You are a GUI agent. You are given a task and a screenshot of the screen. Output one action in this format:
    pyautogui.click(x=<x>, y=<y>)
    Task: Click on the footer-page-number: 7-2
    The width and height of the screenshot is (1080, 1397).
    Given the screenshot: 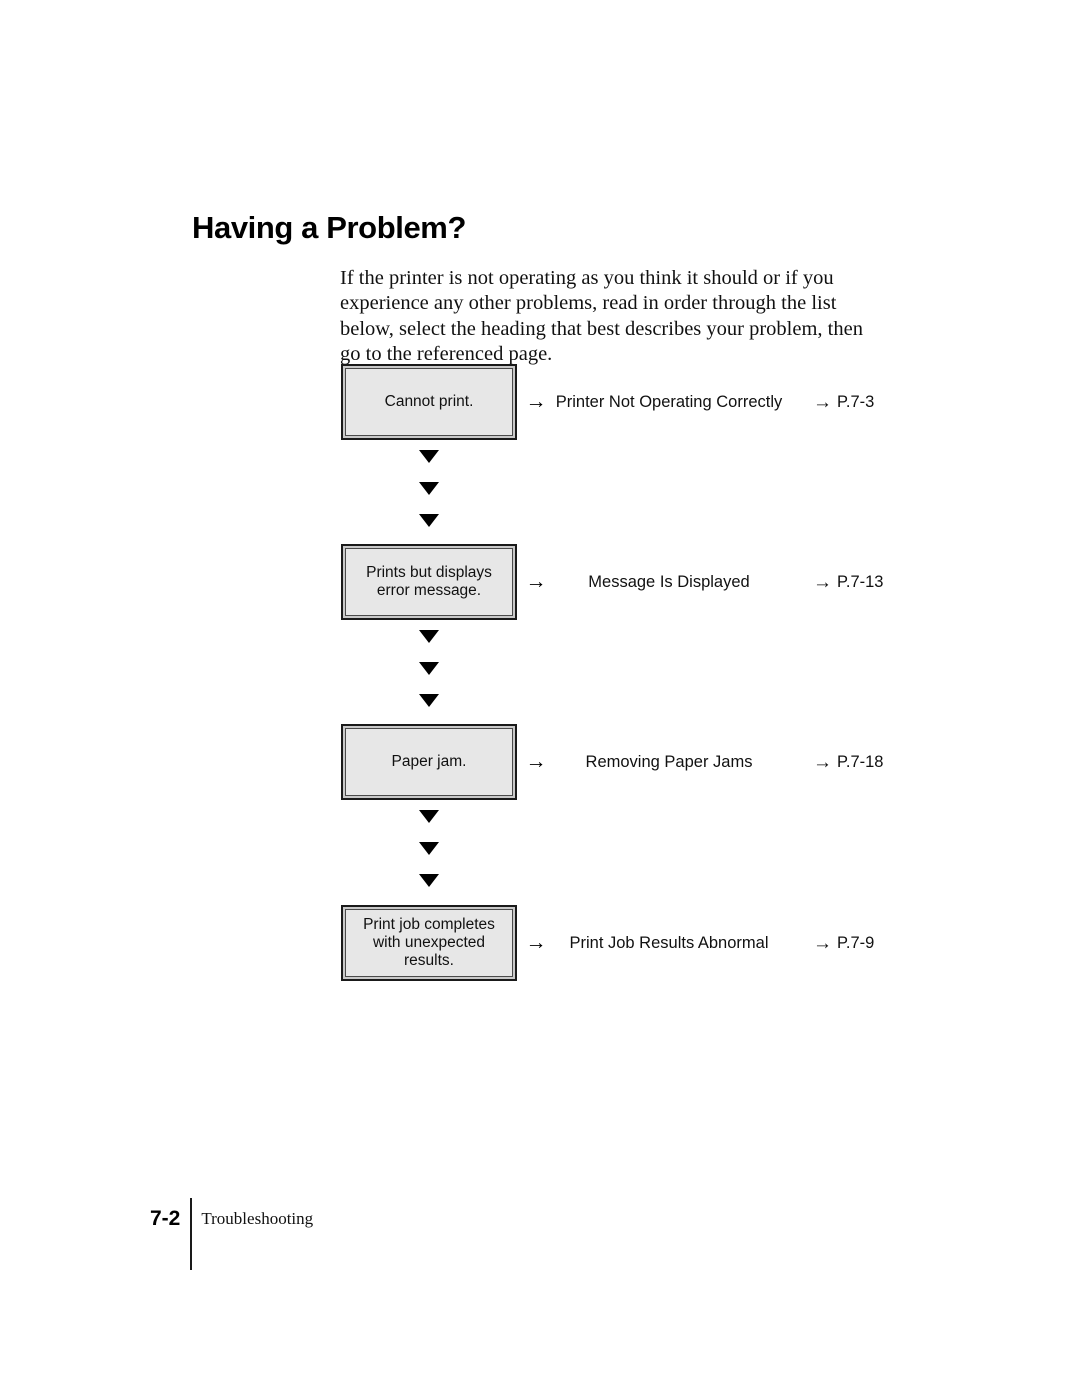 What is the action you would take?
    pyautogui.click(x=165, y=1218)
    